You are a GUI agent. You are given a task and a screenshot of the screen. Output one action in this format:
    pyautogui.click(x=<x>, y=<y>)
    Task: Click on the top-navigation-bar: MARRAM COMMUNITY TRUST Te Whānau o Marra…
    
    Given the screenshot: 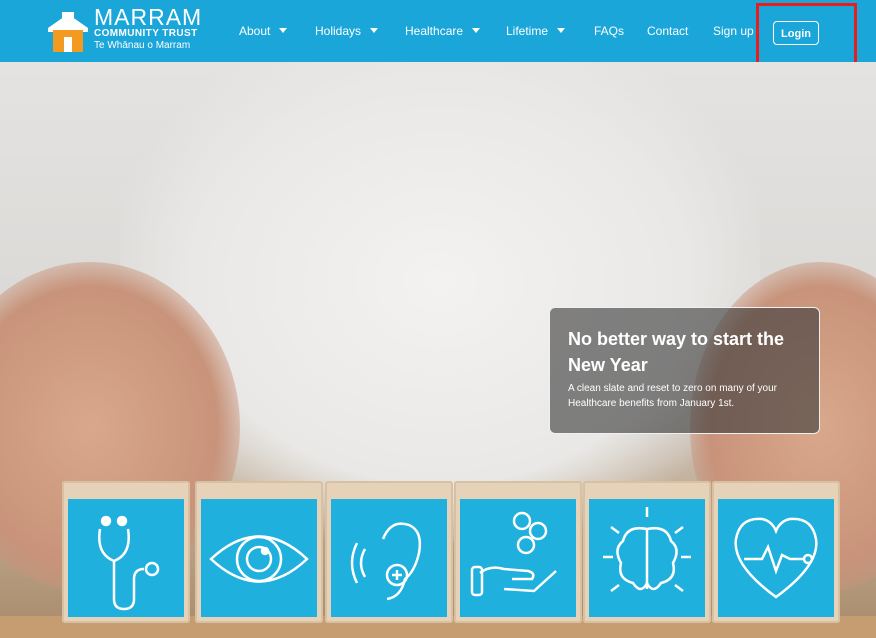 What is the action you would take?
    pyautogui.click(x=438, y=31)
    